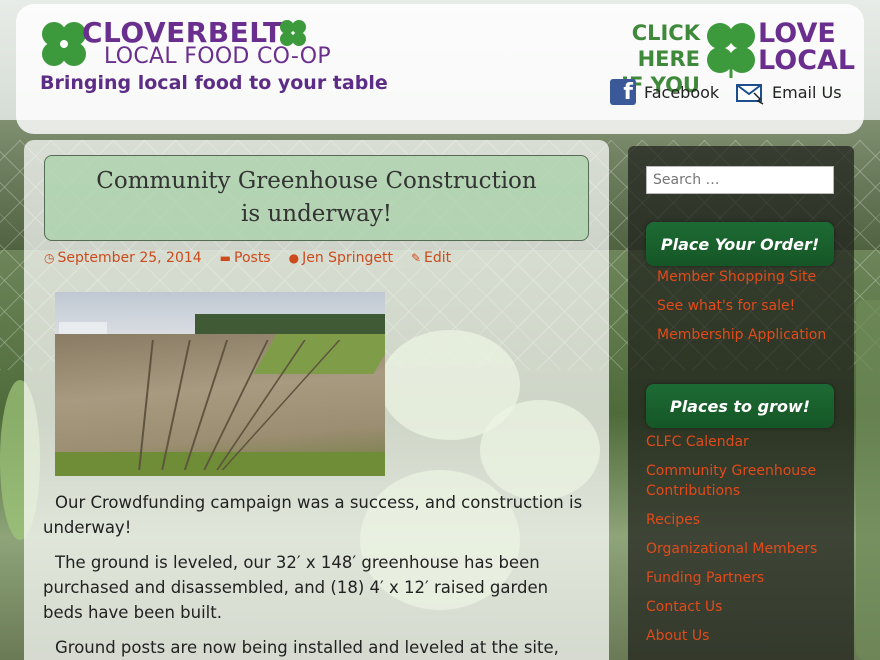 Image resolution: width=880 pixels, height=660 pixels. What do you see at coordinates (217, 56) in the screenshot?
I see `logo-subtitle: LOCAL FOOD CO-OP` at bounding box center [217, 56].